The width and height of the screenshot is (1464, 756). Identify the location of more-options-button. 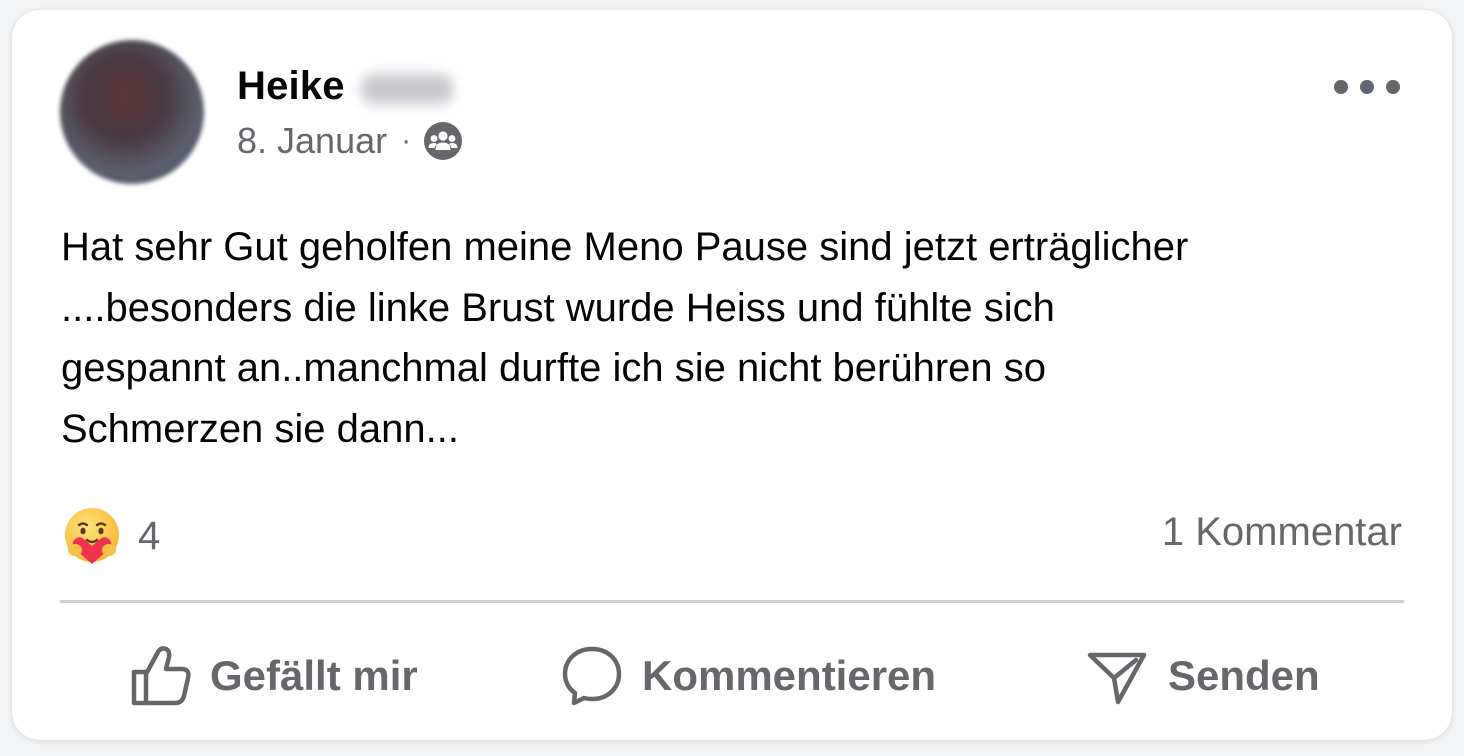
(1367, 87).